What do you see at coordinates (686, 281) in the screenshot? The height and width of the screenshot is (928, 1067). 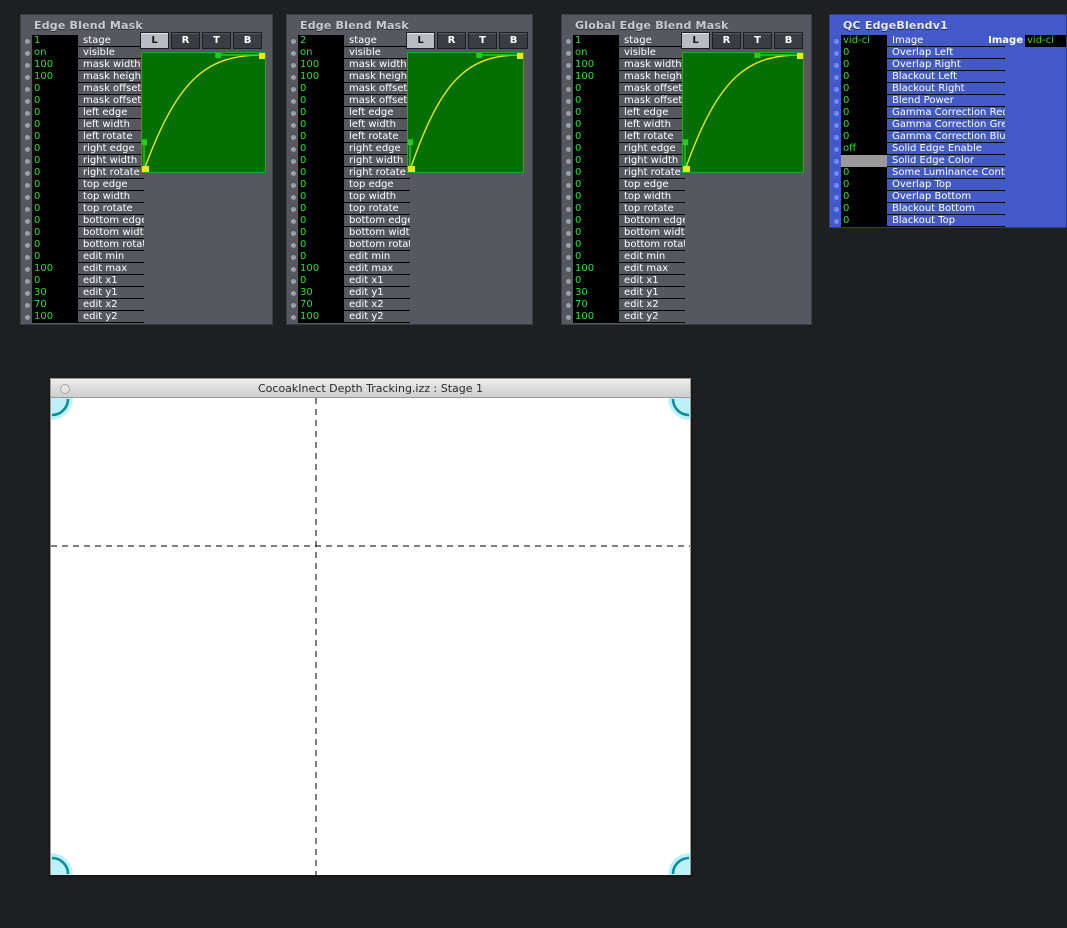 I see `param-row: 0 edit x1` at bounding box center [686, 281].